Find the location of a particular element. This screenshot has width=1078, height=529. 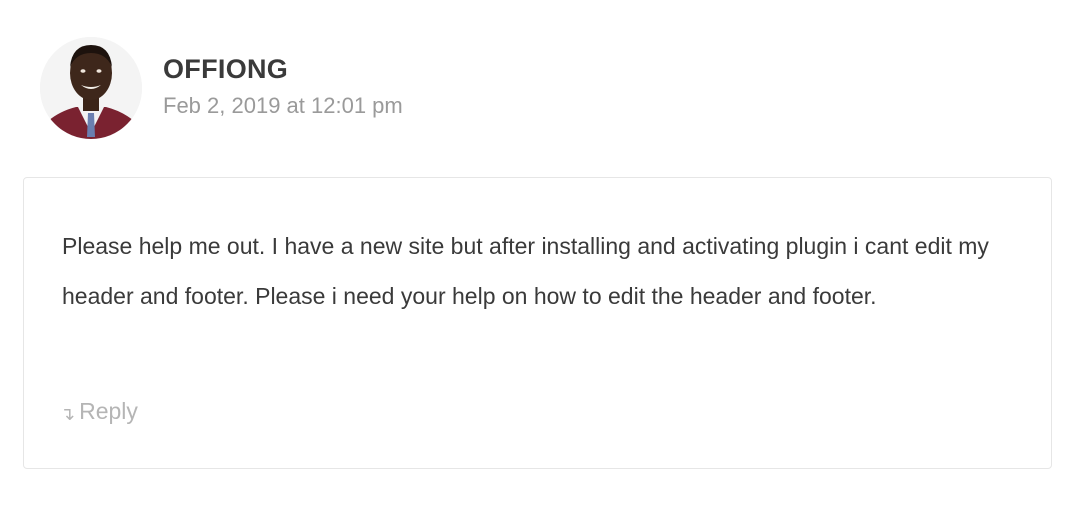

reply-link: ↴ Reply is located at coordinates (99, 411).